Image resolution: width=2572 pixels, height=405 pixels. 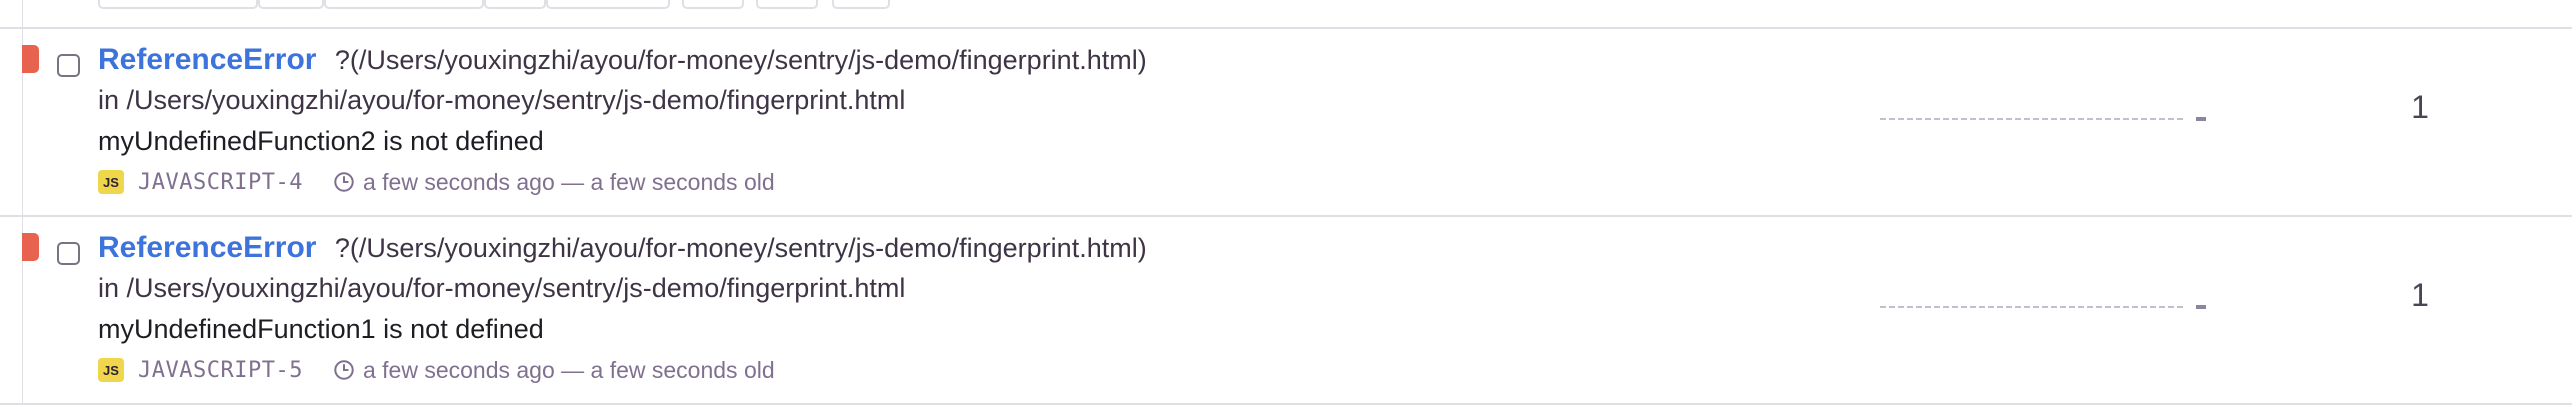 I want to click on issue-message: myUndefinedFunction1 is not defined, so click(x=321, y=329).